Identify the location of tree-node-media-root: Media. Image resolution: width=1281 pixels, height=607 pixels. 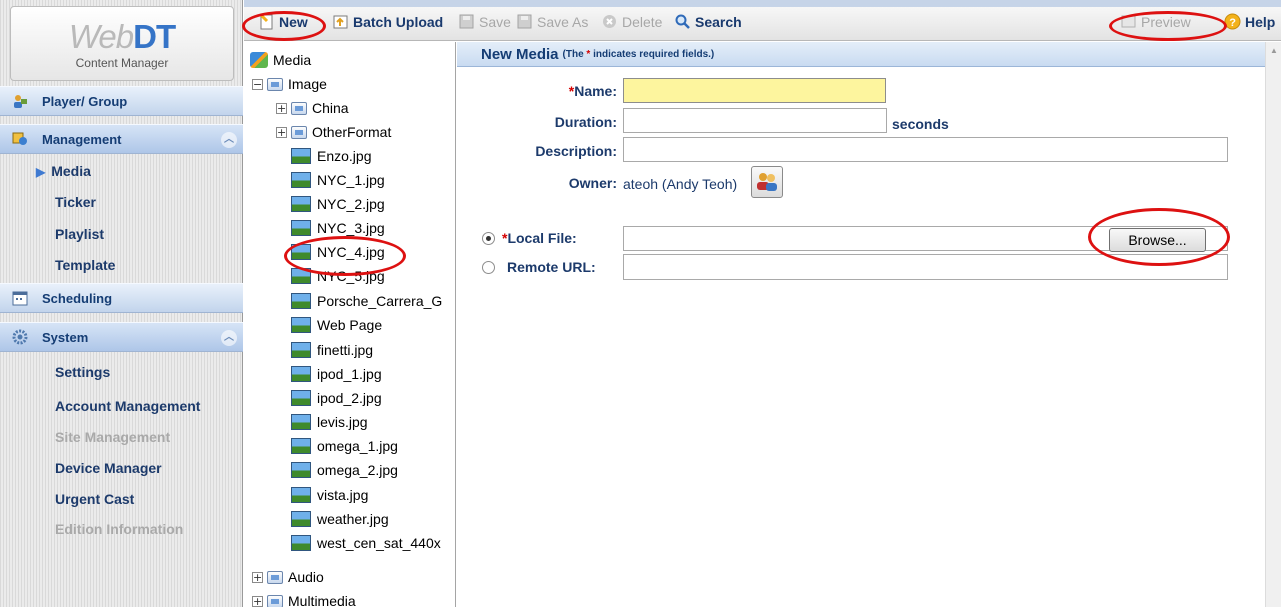
(280, 60).